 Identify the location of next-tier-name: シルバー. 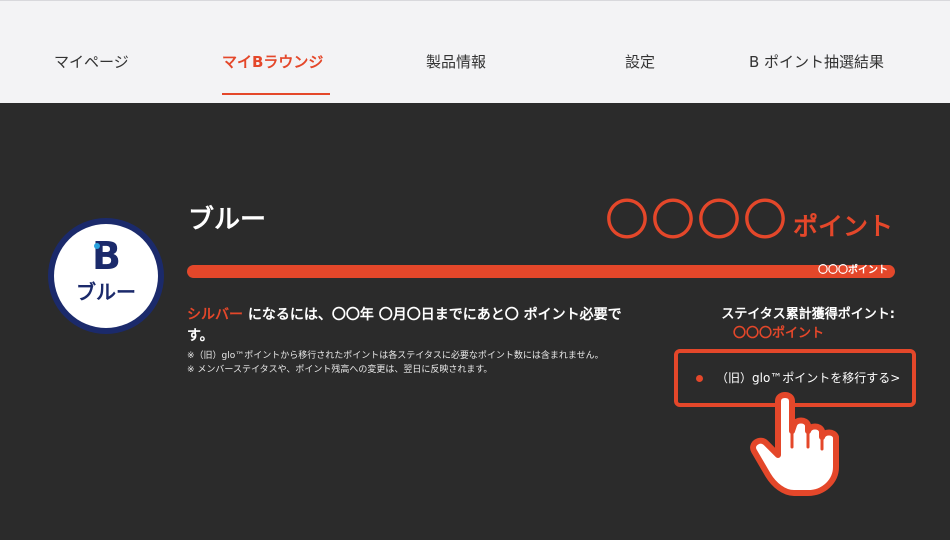
(215, 315).